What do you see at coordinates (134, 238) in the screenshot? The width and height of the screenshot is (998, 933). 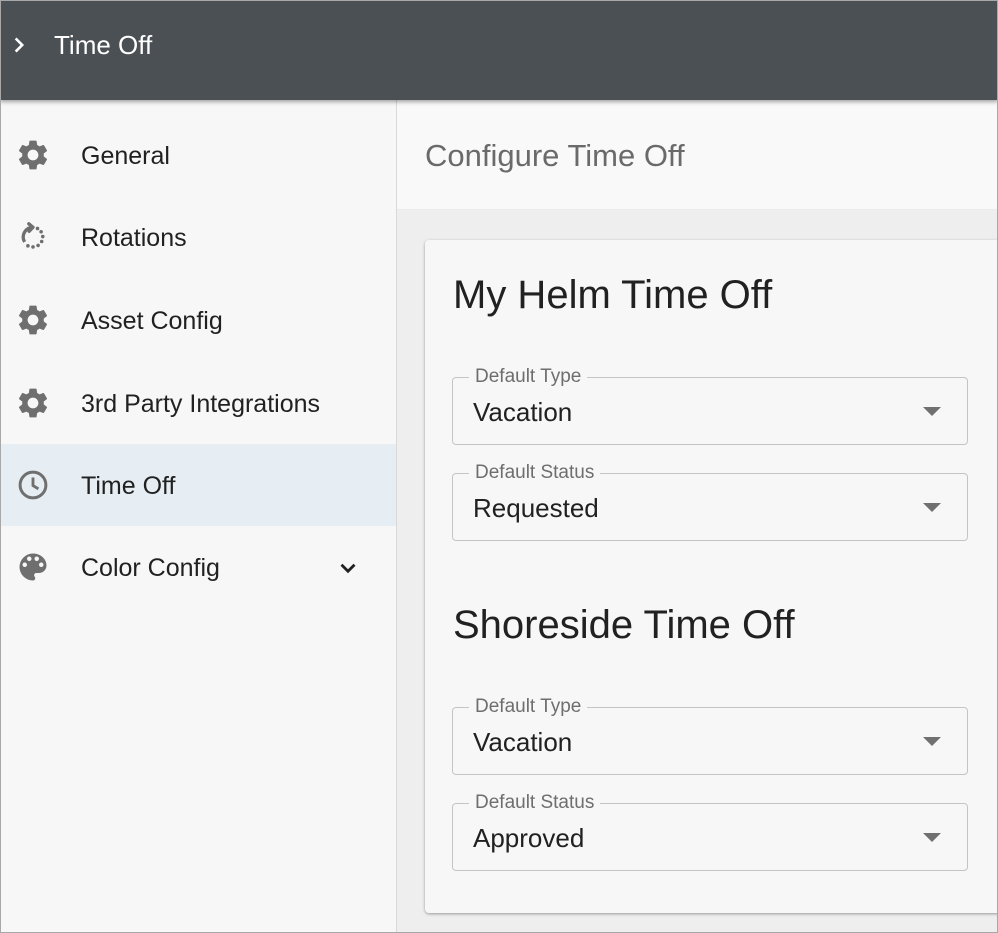 I see `sidebar-item-label: Rotations` at bounding box center [134, 238].